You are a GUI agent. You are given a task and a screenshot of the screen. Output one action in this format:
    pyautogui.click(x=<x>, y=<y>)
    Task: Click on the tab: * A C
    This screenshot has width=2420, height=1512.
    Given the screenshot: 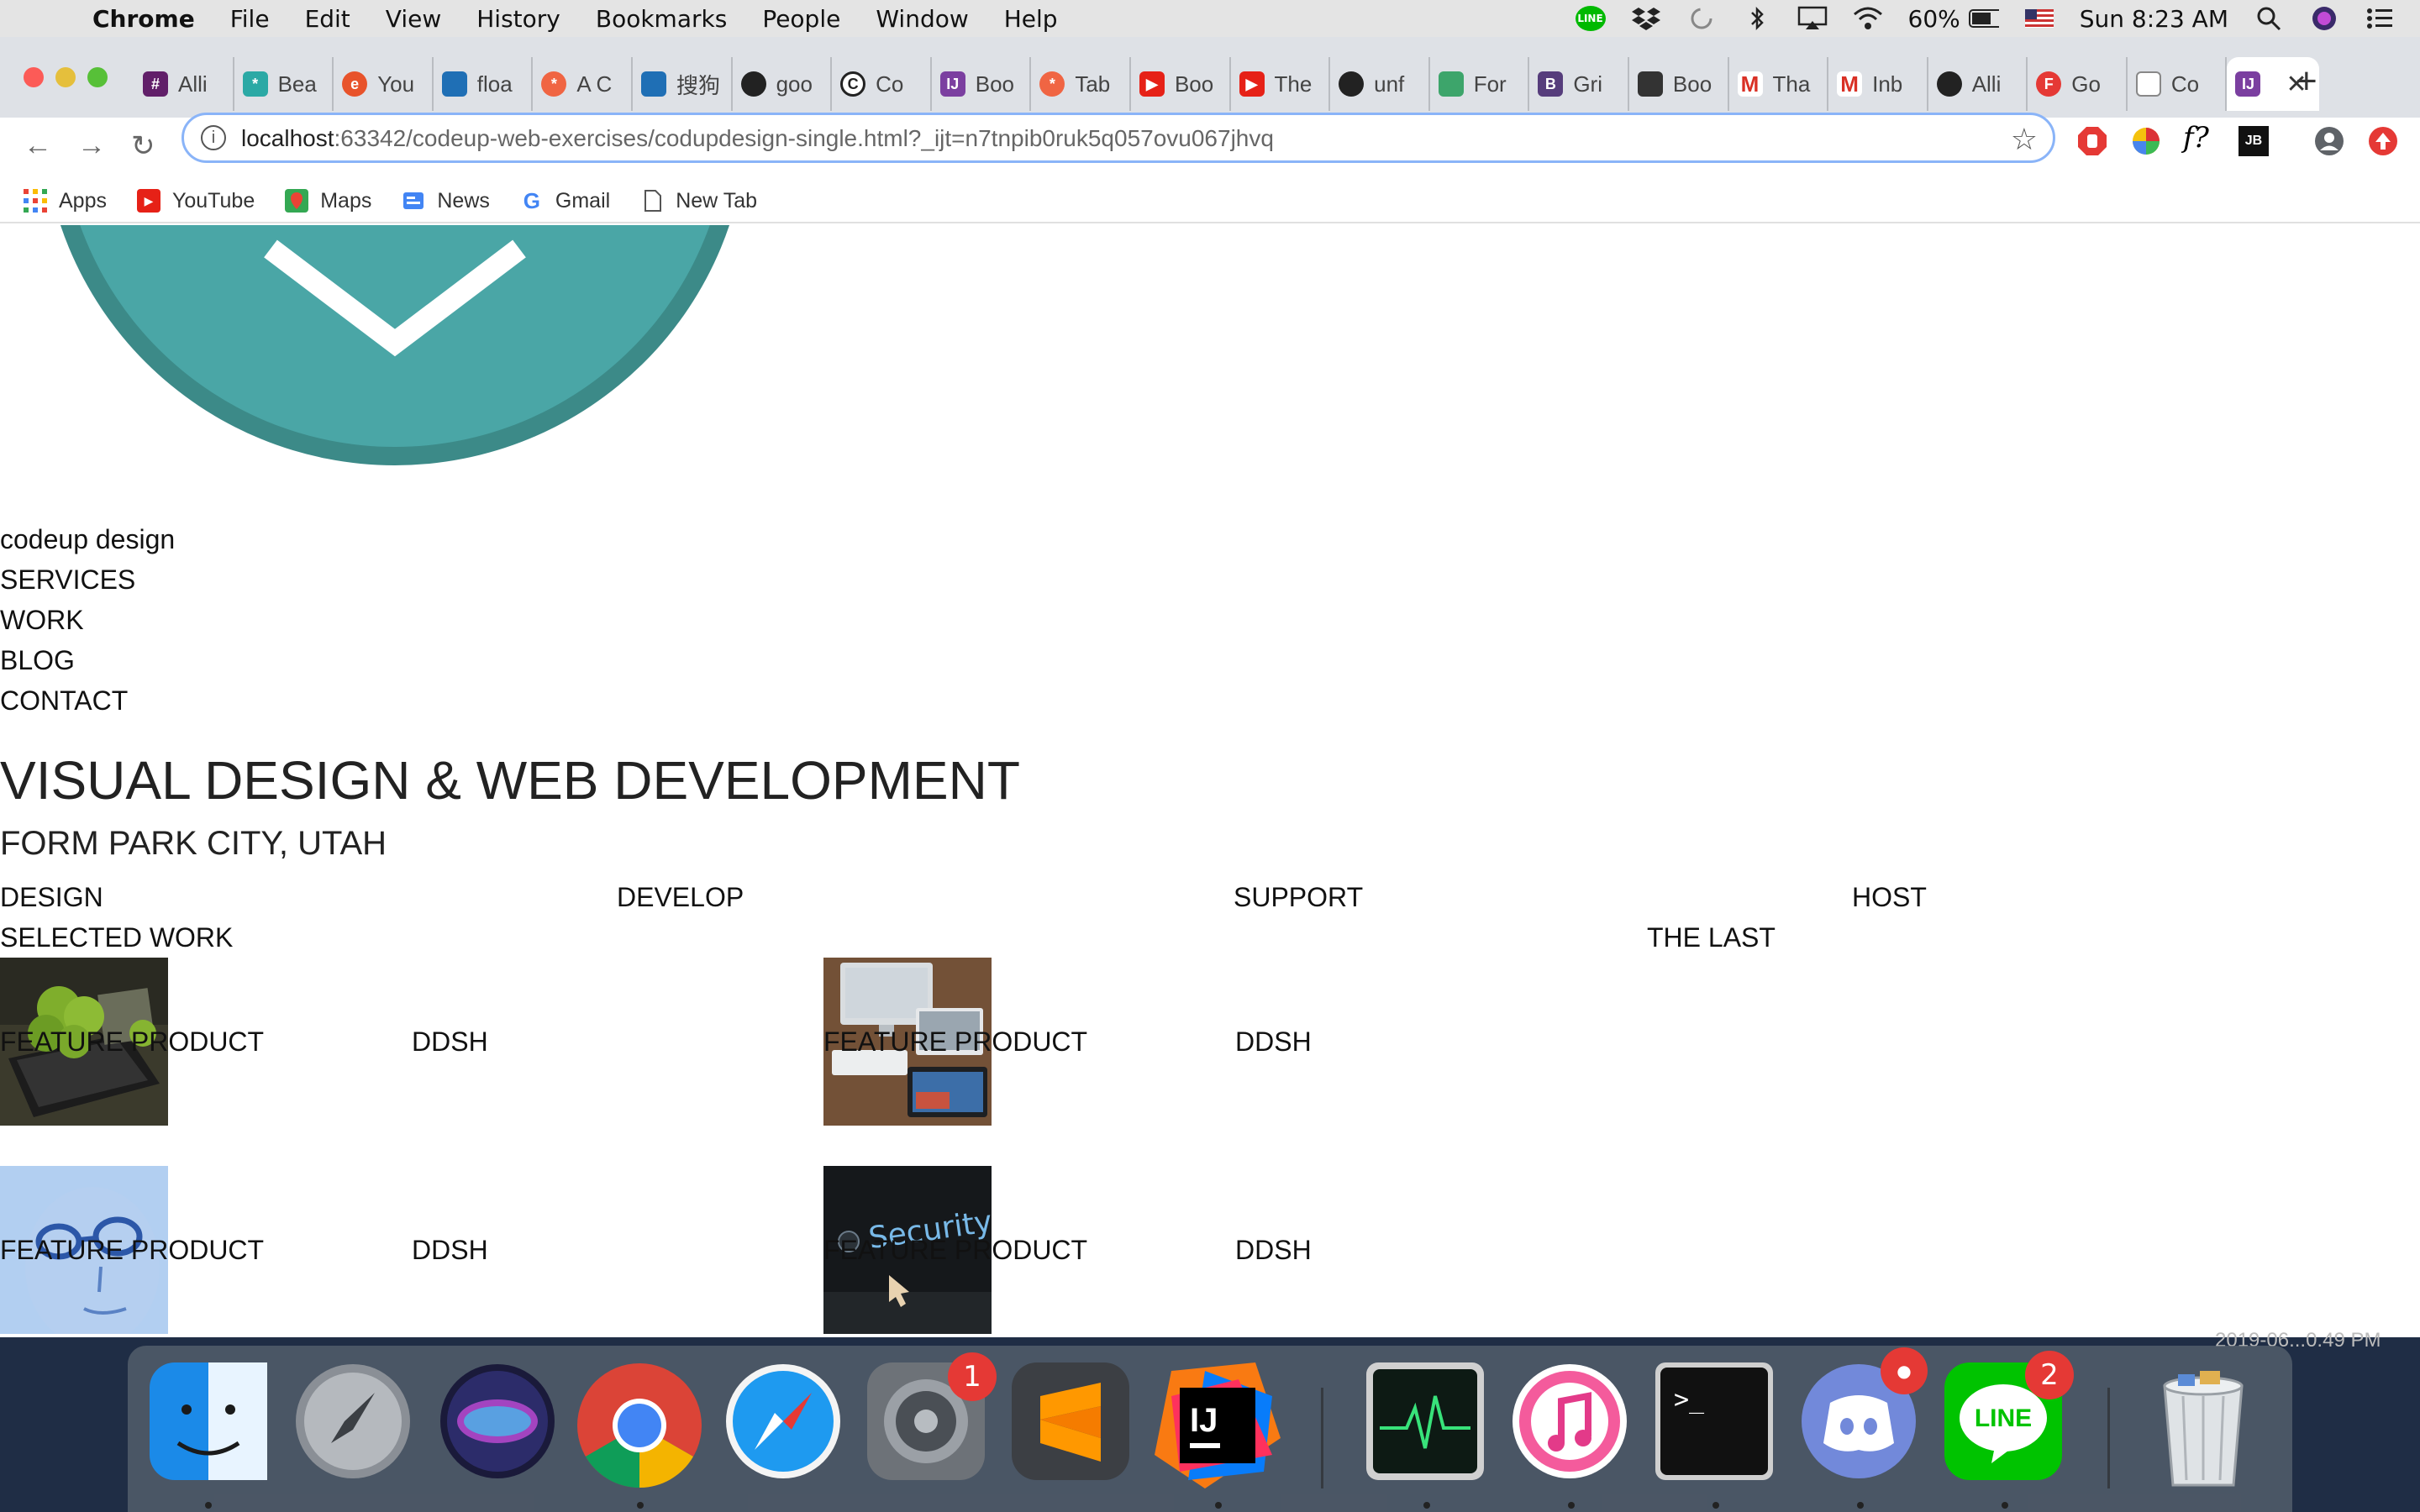 What is the action you would take?
    pyautogui.click(x=583, y=84)
    